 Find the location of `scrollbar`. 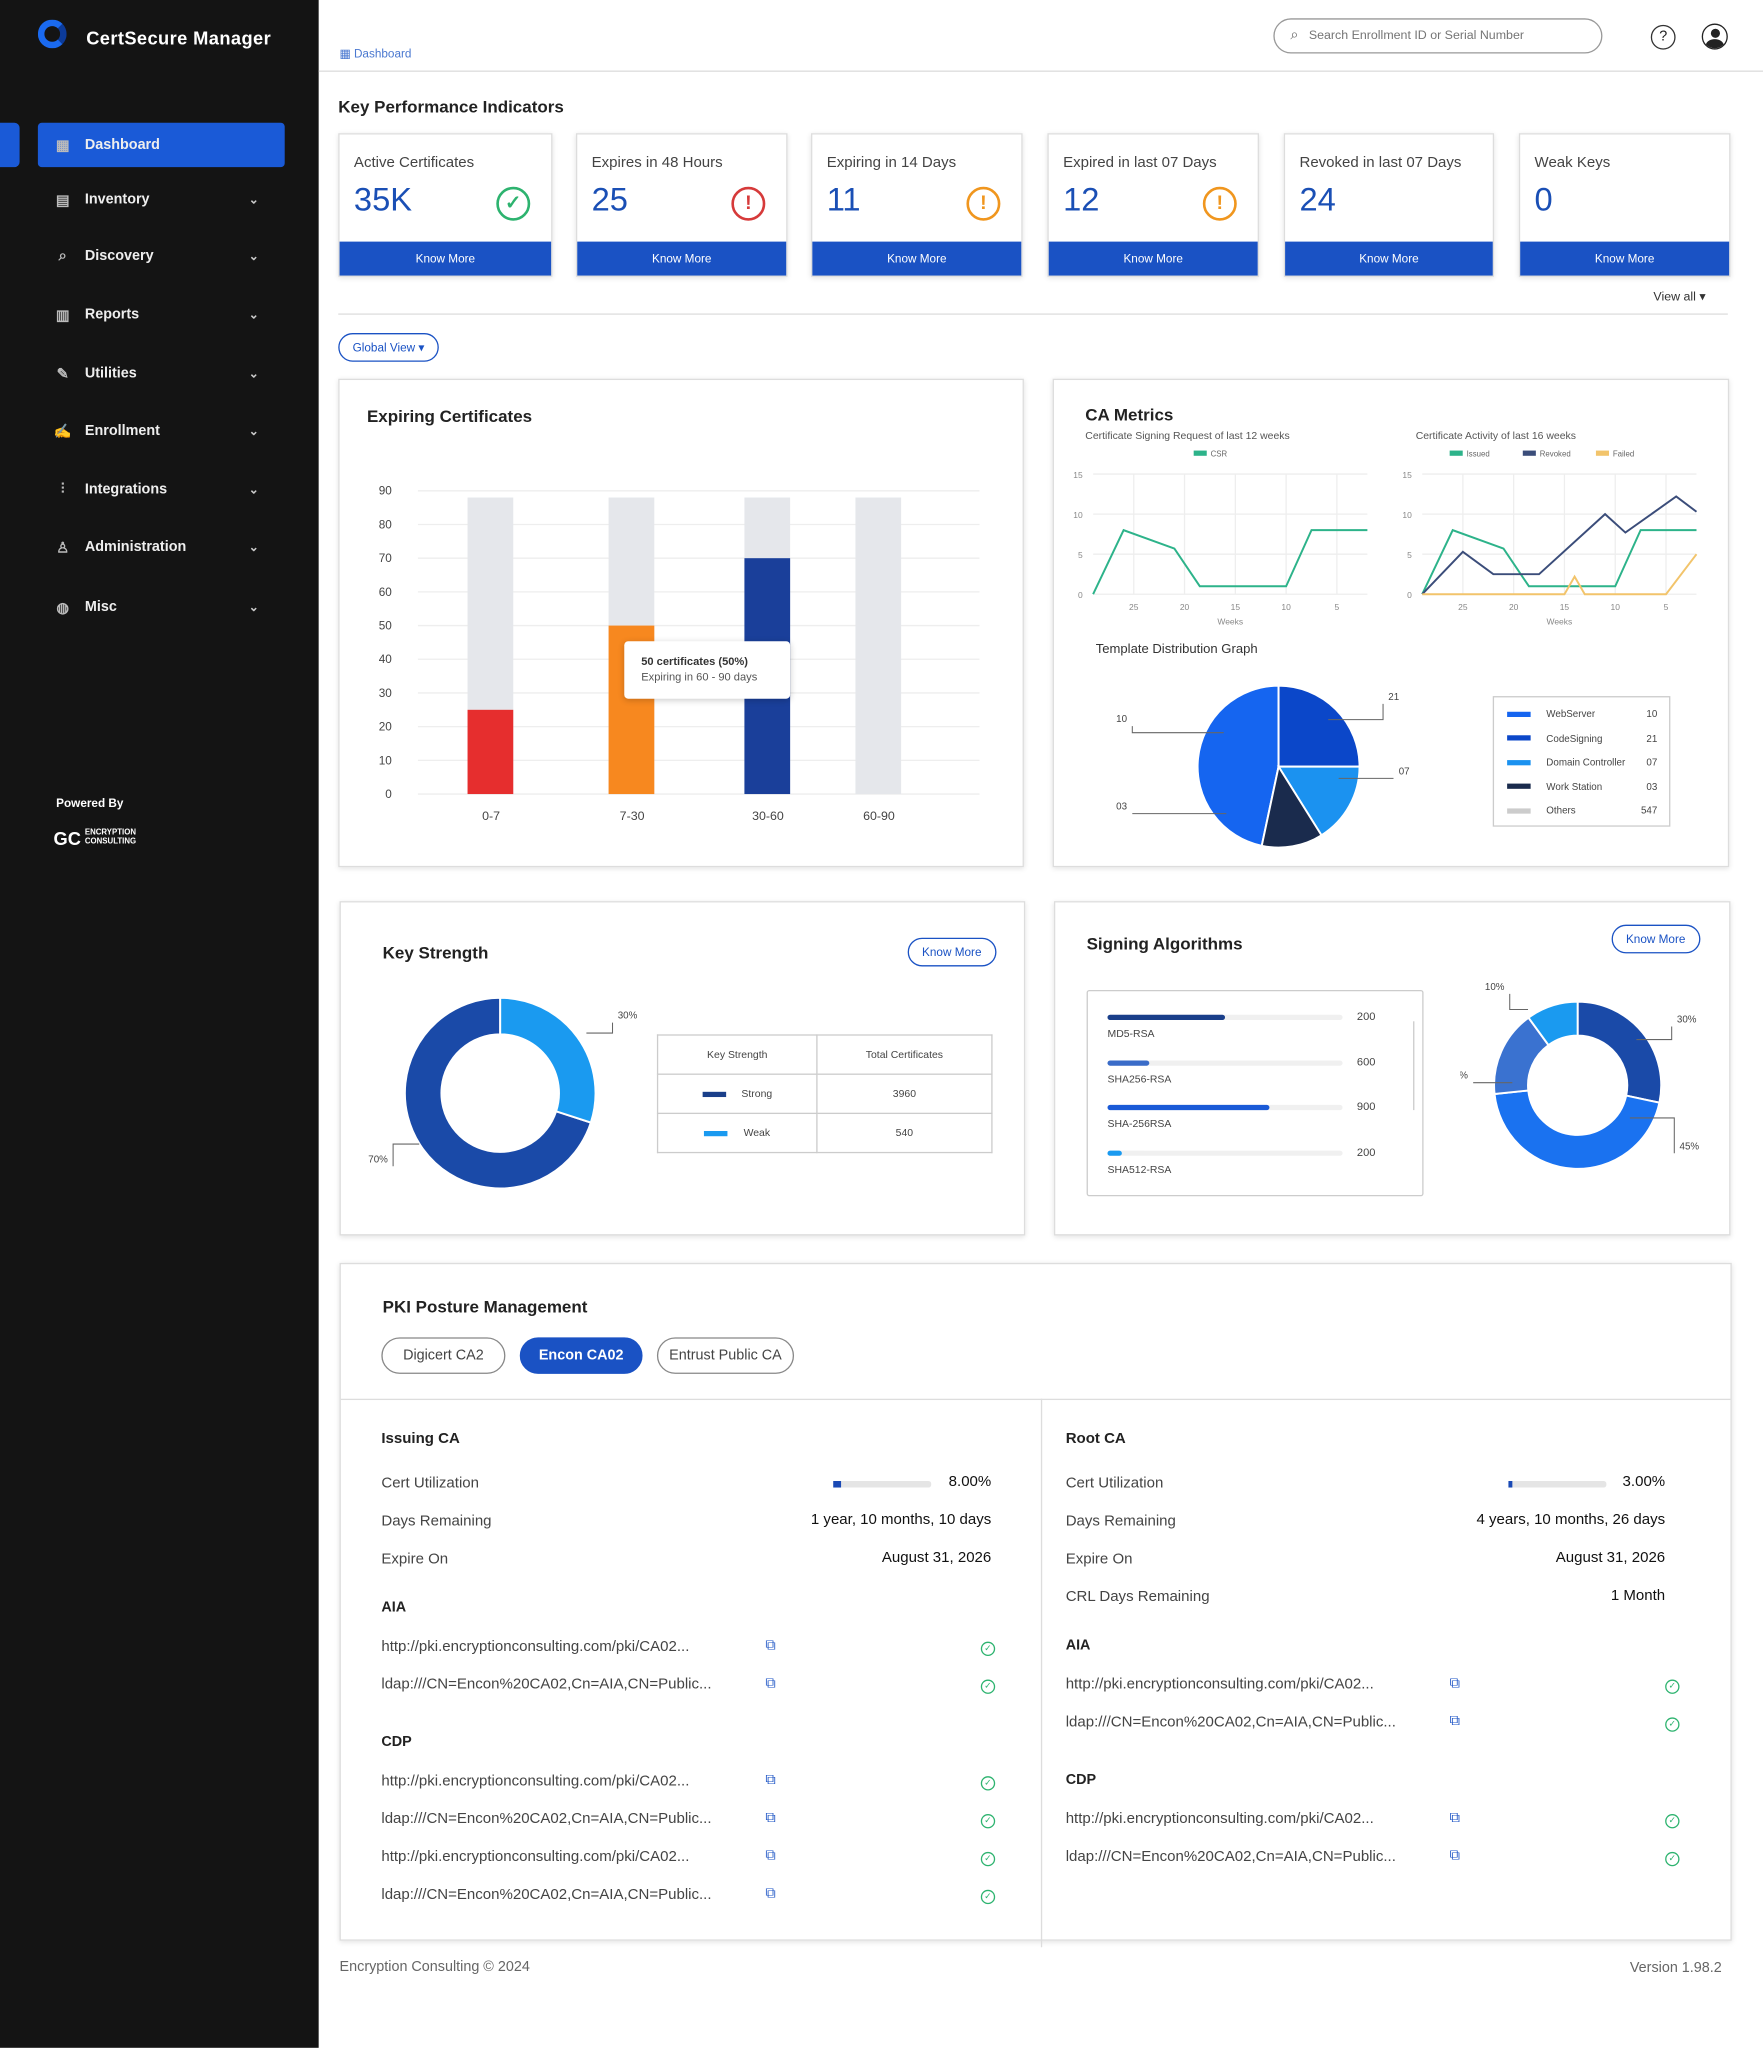

scrollbar is located at coordinates (1414, 1066).